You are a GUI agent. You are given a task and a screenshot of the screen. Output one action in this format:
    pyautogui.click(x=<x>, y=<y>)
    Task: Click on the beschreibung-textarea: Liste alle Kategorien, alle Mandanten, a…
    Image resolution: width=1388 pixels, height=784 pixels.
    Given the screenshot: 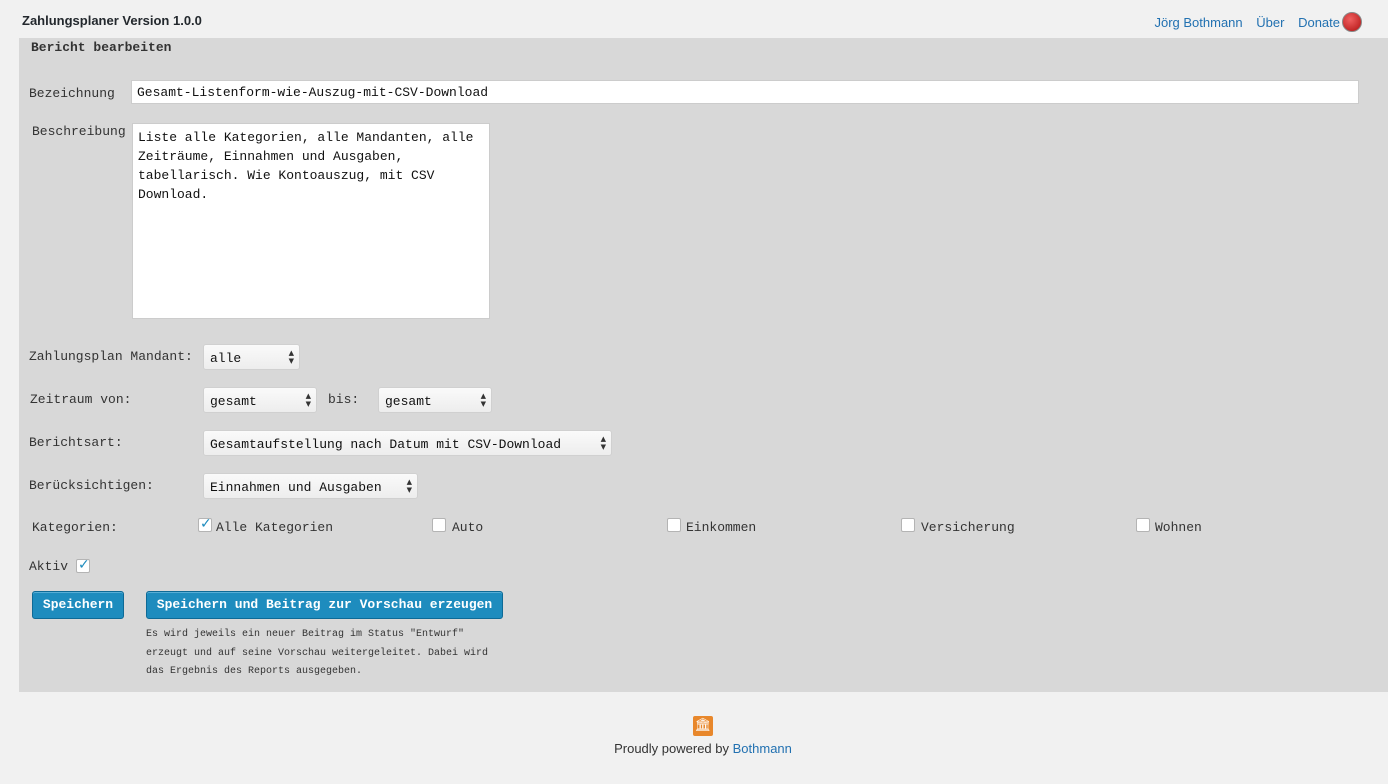 What is the action you would take?
    pyautogui.click(x=311, y=221)
    